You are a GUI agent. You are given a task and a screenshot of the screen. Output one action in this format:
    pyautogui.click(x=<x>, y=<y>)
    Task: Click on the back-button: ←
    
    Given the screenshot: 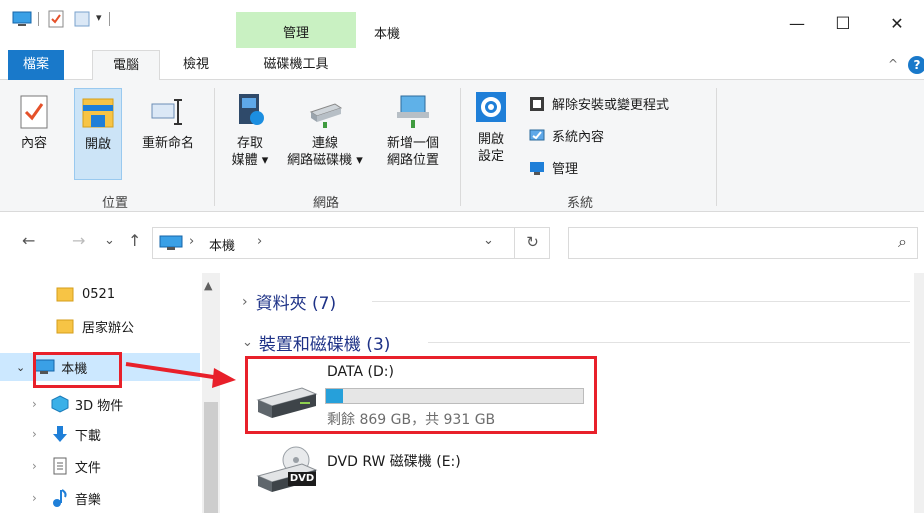 What is the action you would take?
    pyautogui.click(x=28, y=240)
    